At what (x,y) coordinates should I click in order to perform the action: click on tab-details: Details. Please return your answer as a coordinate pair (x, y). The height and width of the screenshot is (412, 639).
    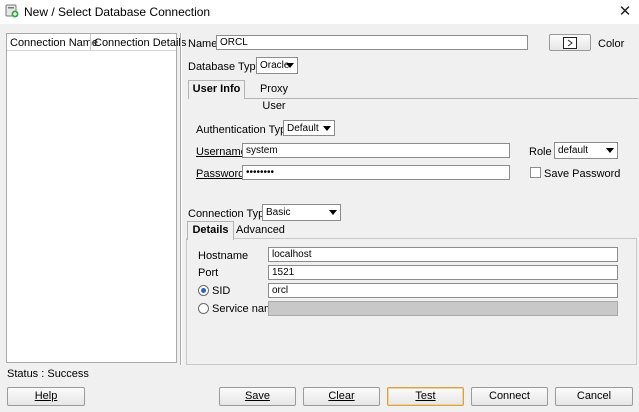
    Looking at the image, I should click on (210, 230).